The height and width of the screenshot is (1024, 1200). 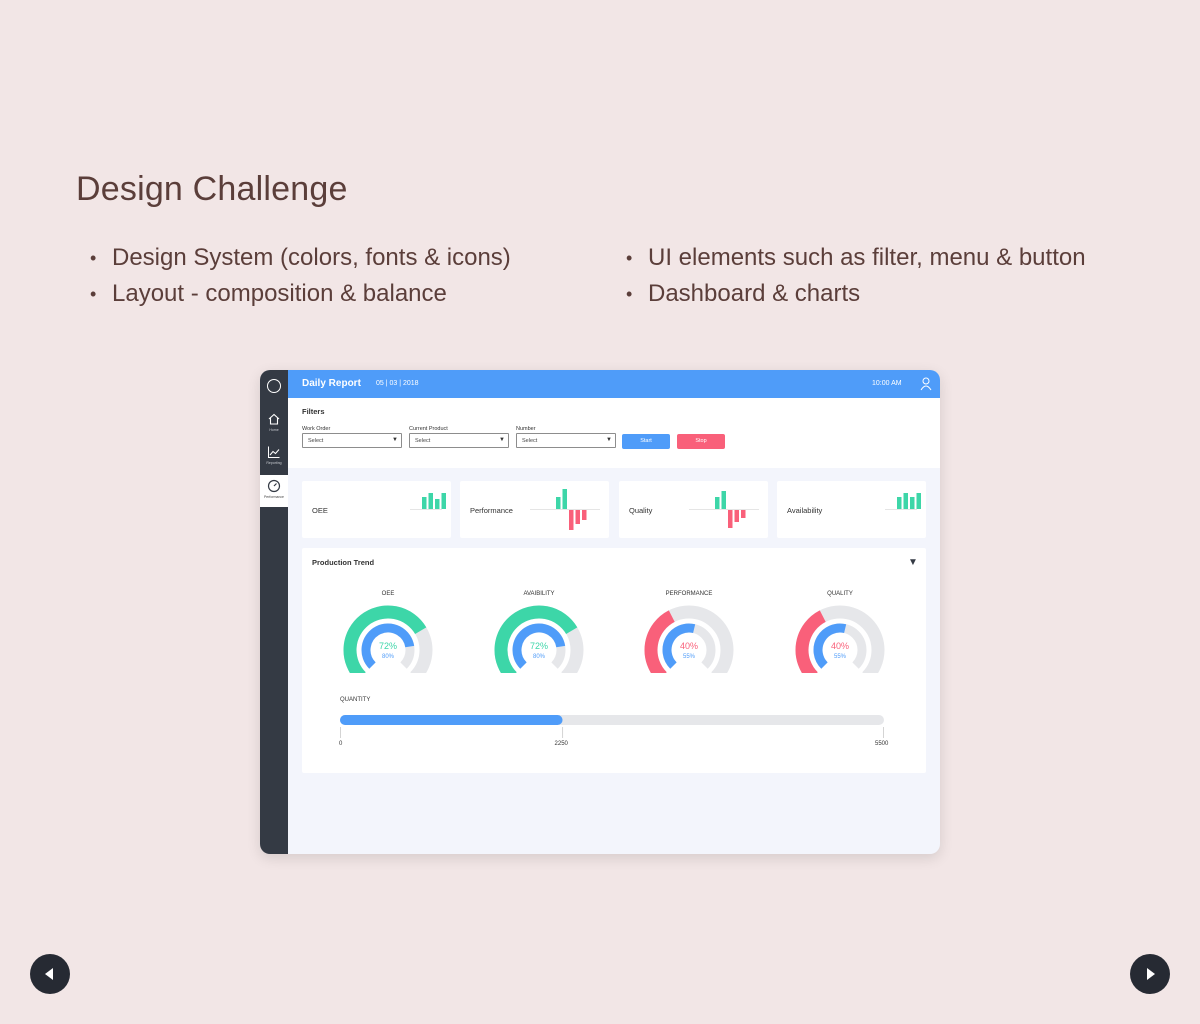 What do you see at coordinates (341, 744) in the screenshot?
I see `quantity-tick-label: 0` at bounding box center [341, 744].